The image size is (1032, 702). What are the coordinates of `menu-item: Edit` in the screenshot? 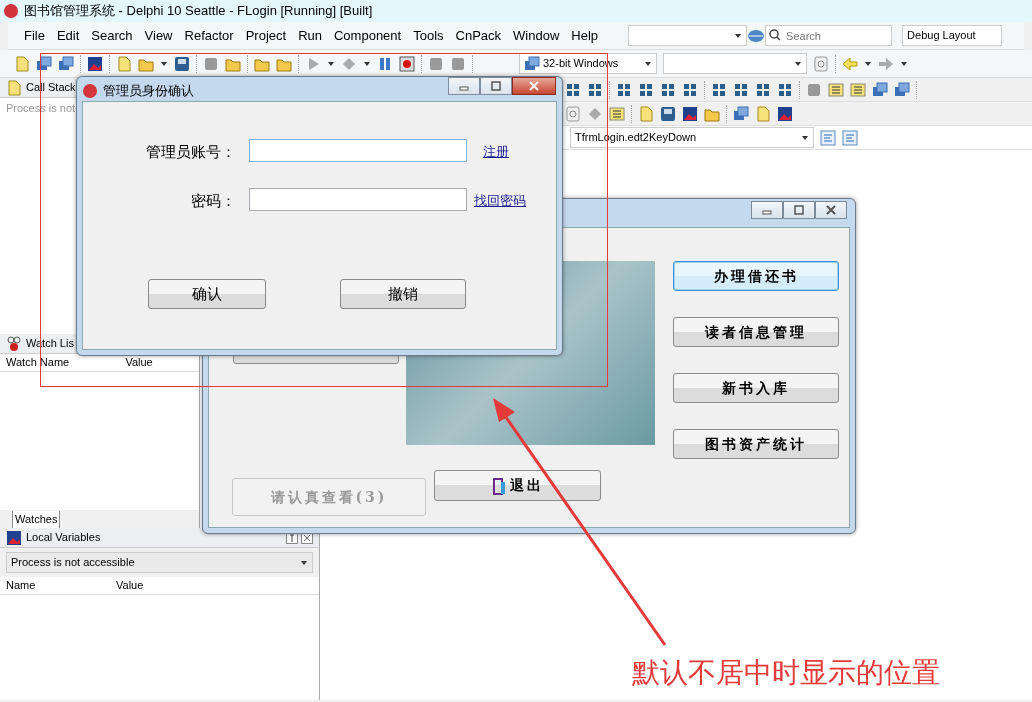 It's located at (68, 35).